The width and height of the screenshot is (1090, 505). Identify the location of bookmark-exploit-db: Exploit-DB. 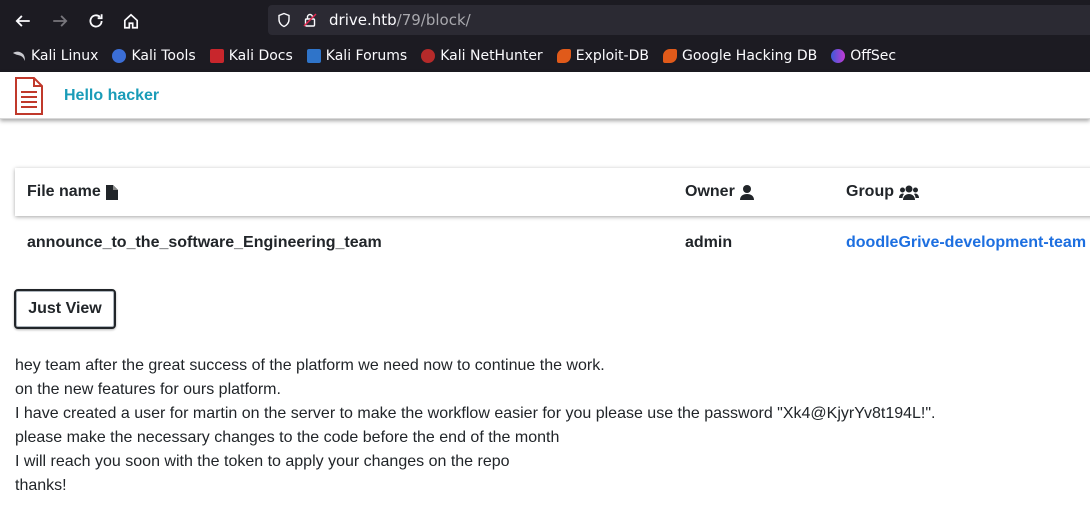
(602, 56).